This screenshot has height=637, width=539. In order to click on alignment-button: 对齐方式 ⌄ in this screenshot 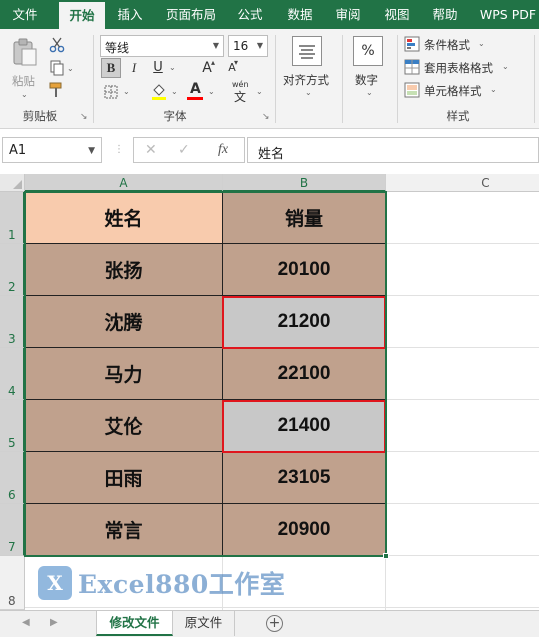, I will do `click(308, 69)`.